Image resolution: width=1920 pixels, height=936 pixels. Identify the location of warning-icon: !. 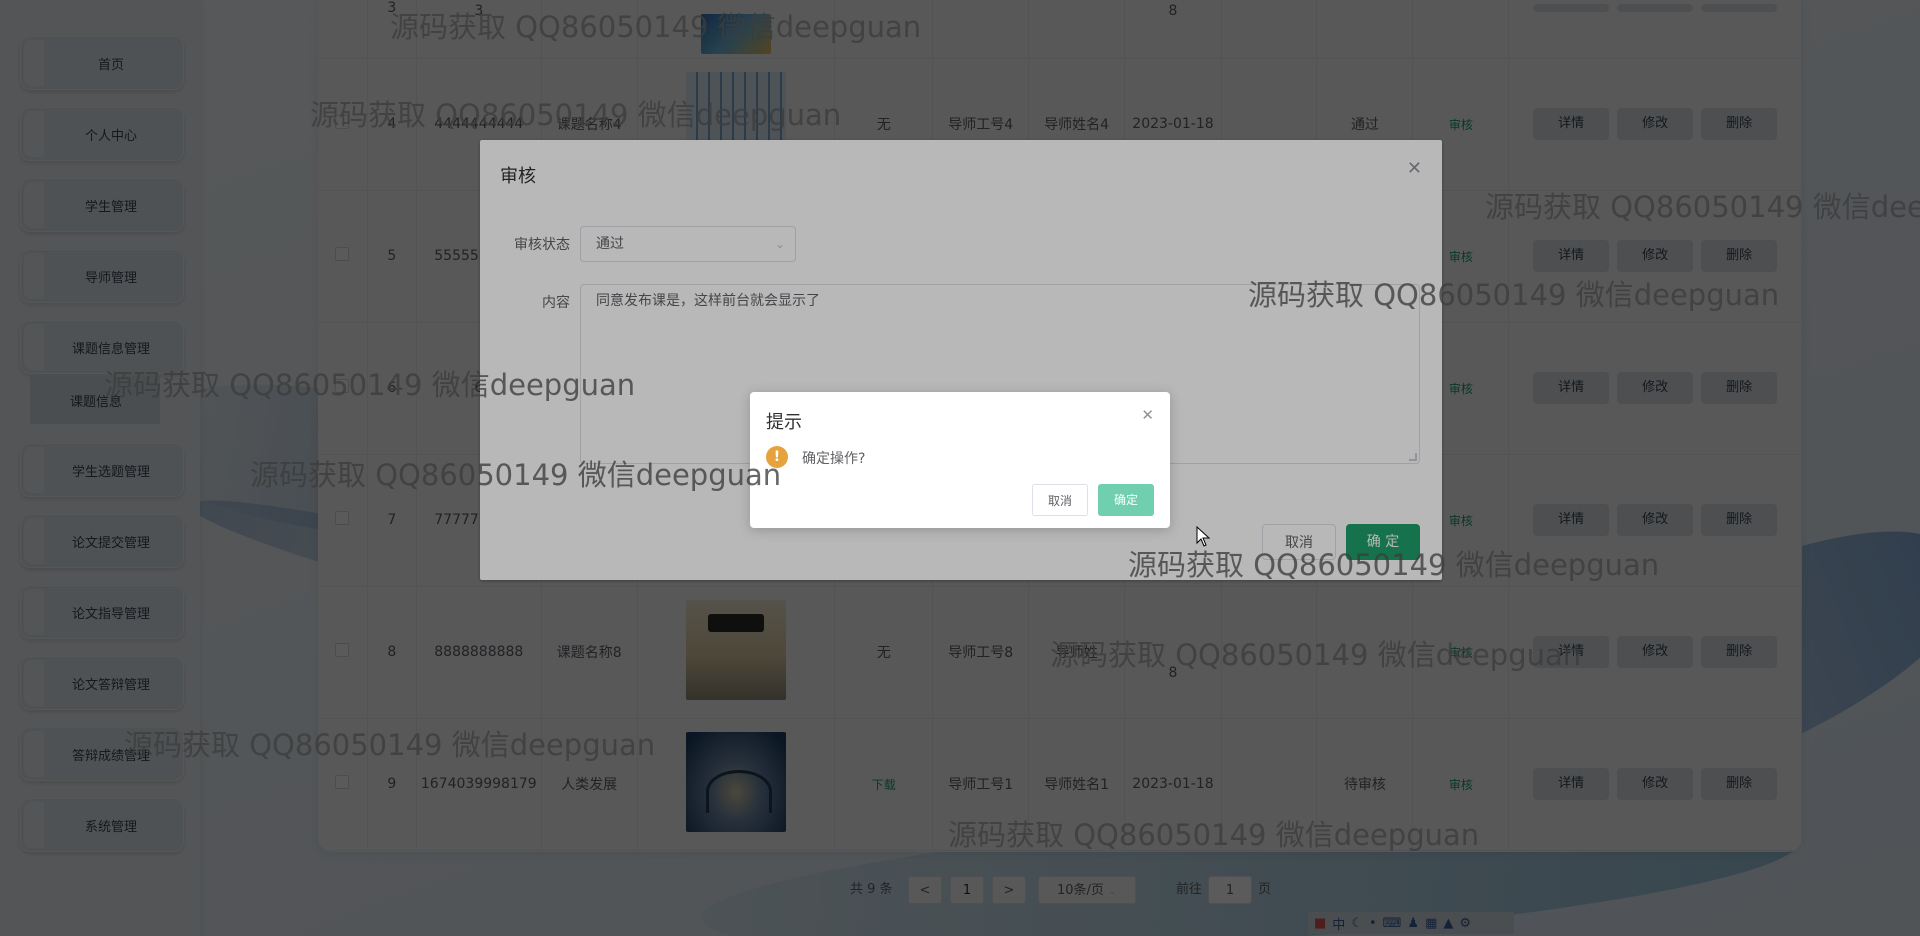
(777, 457).